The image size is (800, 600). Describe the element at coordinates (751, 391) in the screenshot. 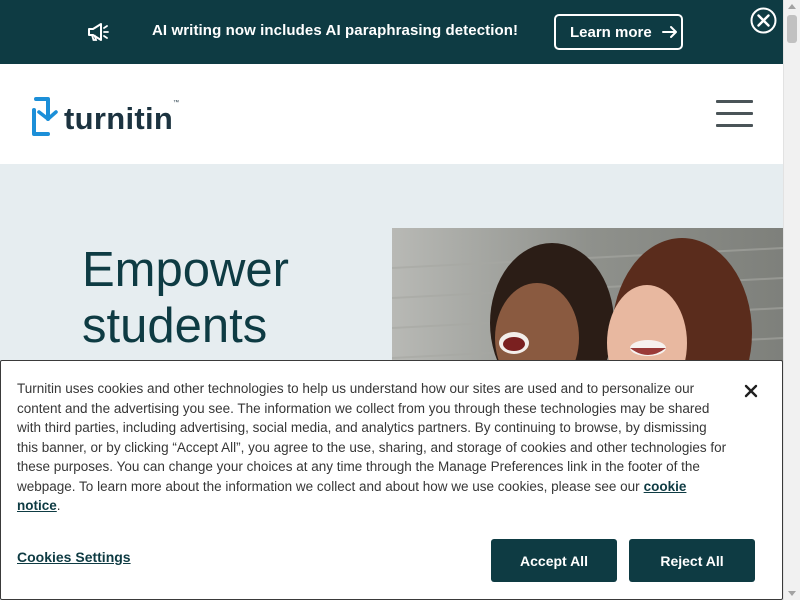

I see `close-icon` at that location.